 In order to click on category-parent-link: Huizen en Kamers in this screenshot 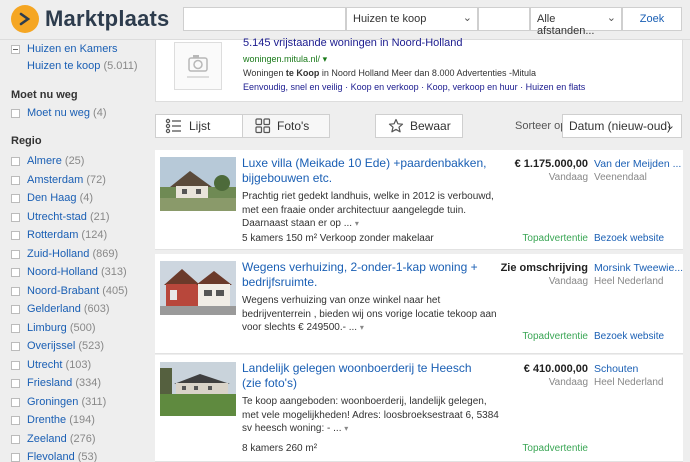, I will do `click(72, 49)`.